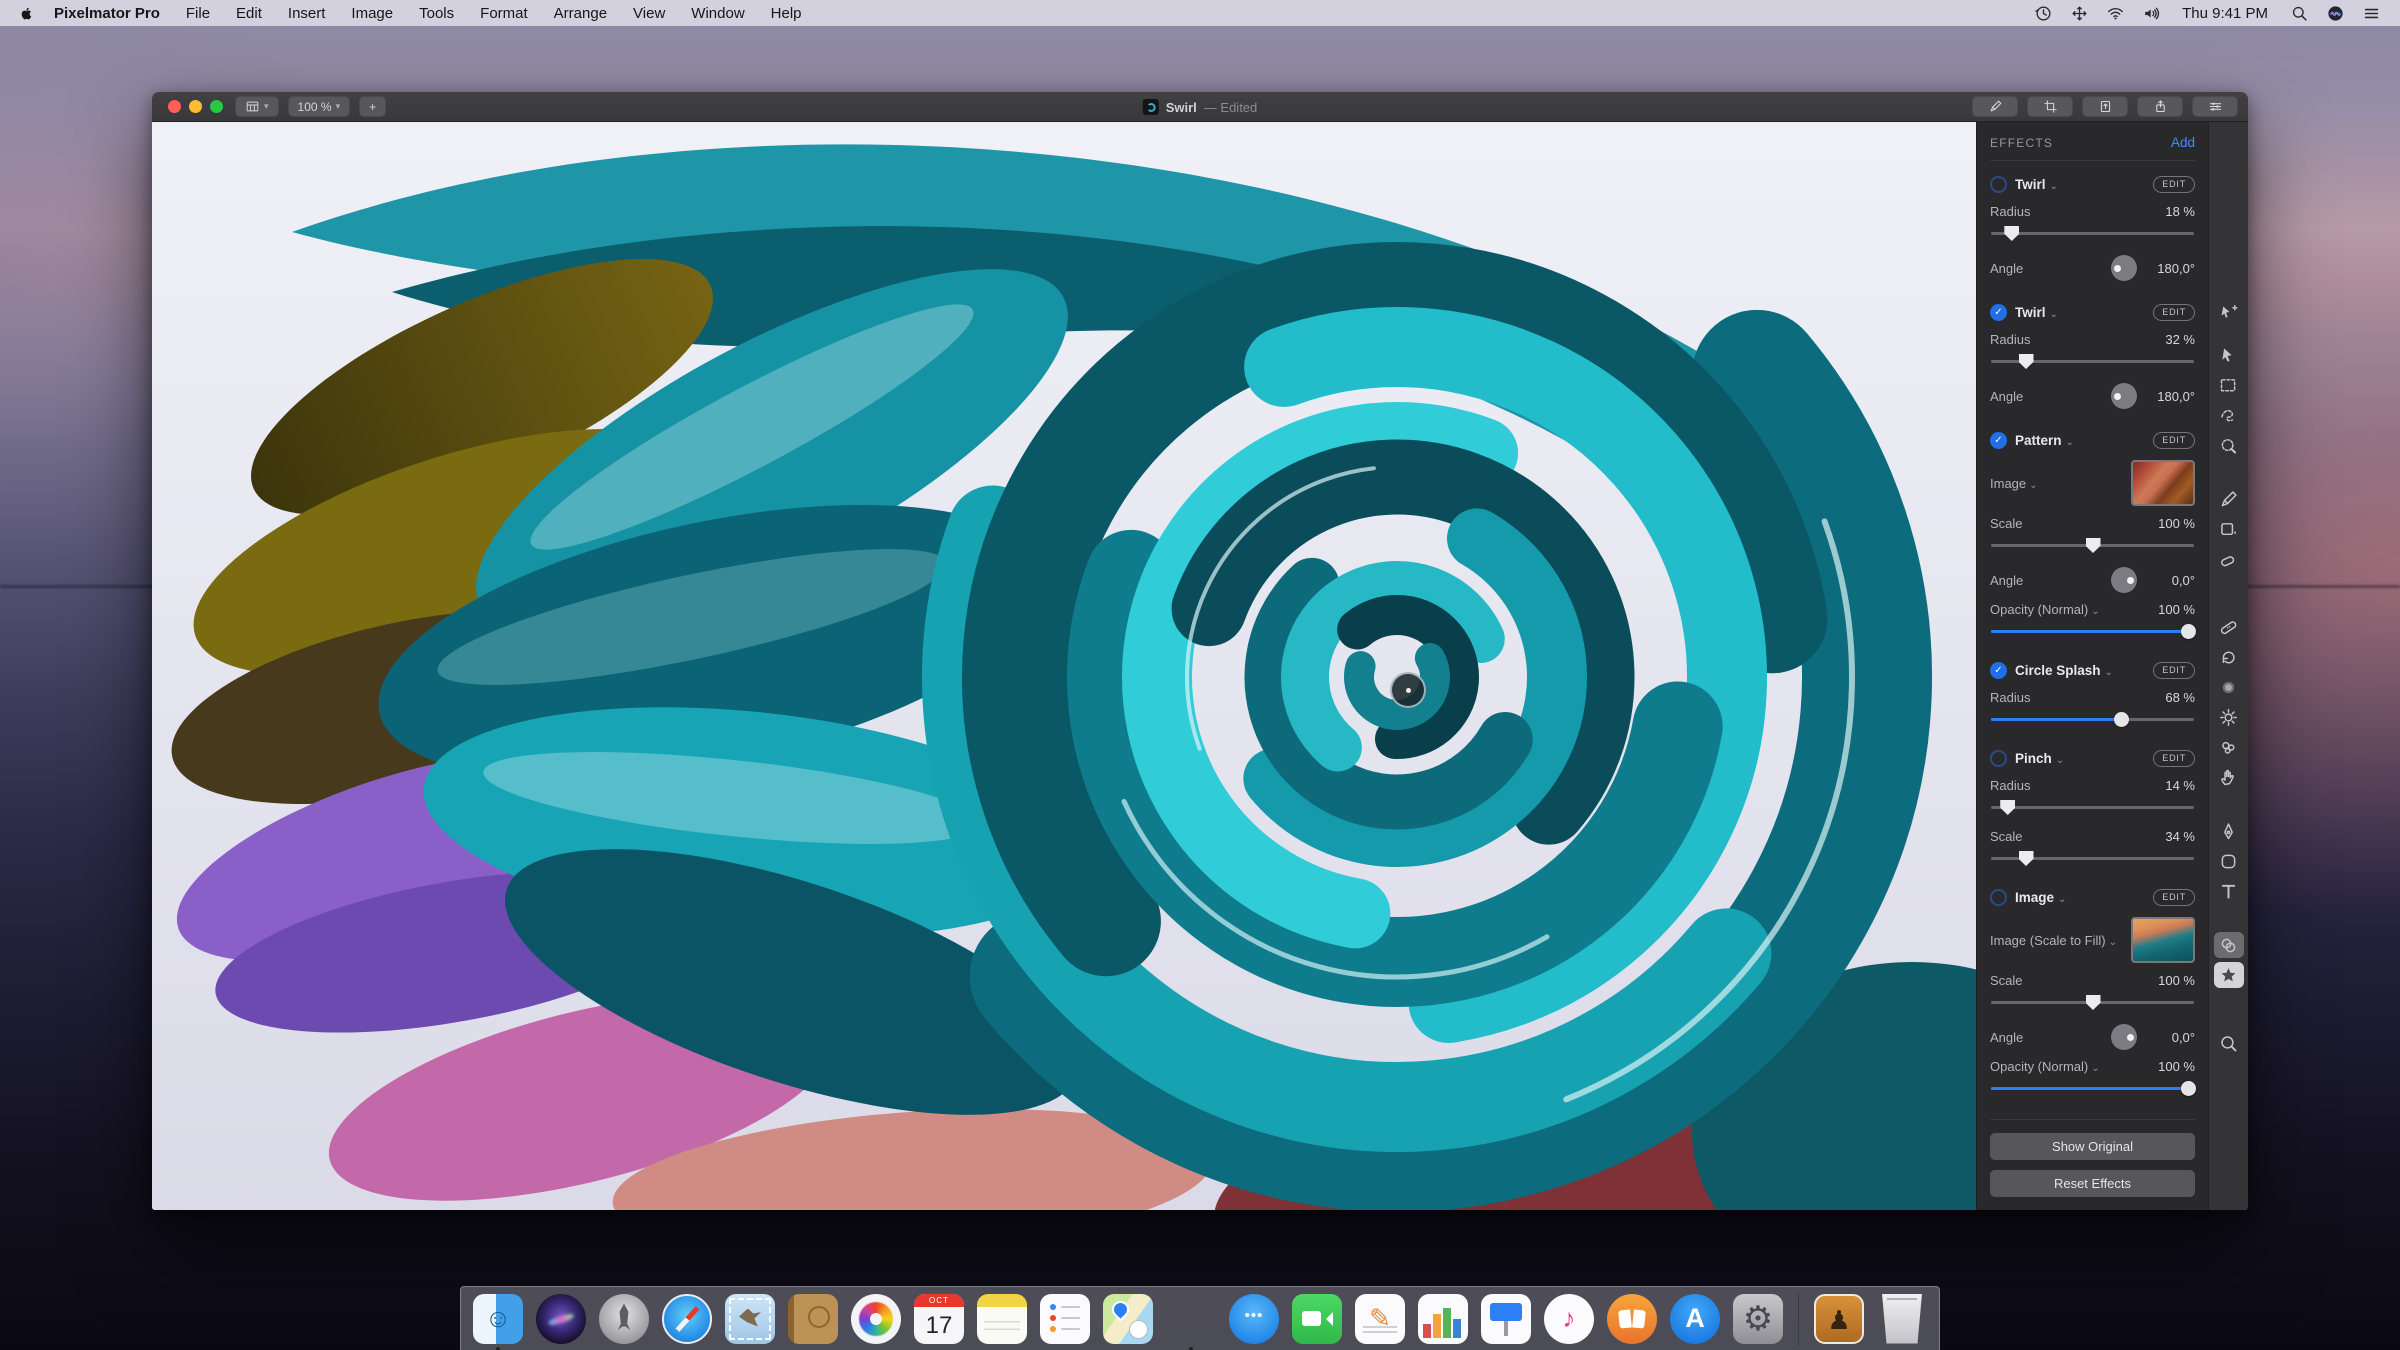  What do you see at coordinates (1191, 1319) in the screenshot?
I see `pixelmator-pro-app-icon` at bounding box center [1191, 1319].